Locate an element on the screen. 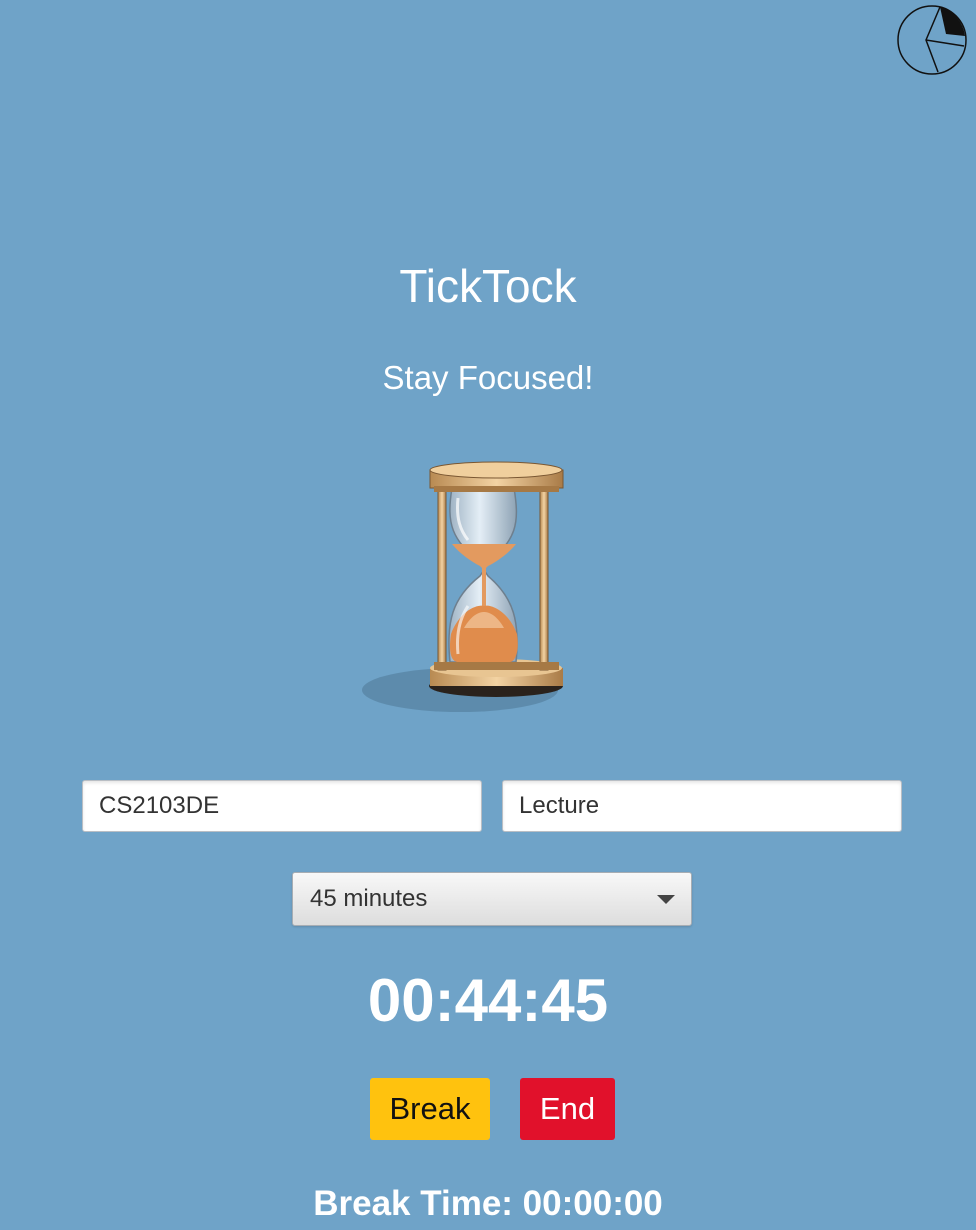 Image resolution: width=976 pixels, height=1230 pixels. pie-chart-icon is located at coordinates (932, 40).